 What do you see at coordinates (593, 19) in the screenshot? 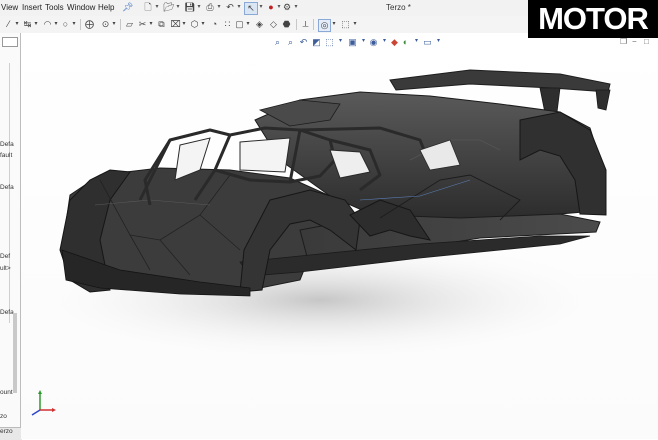
I see `brand-logo: MOTOR` at bounding box center [593, 19].